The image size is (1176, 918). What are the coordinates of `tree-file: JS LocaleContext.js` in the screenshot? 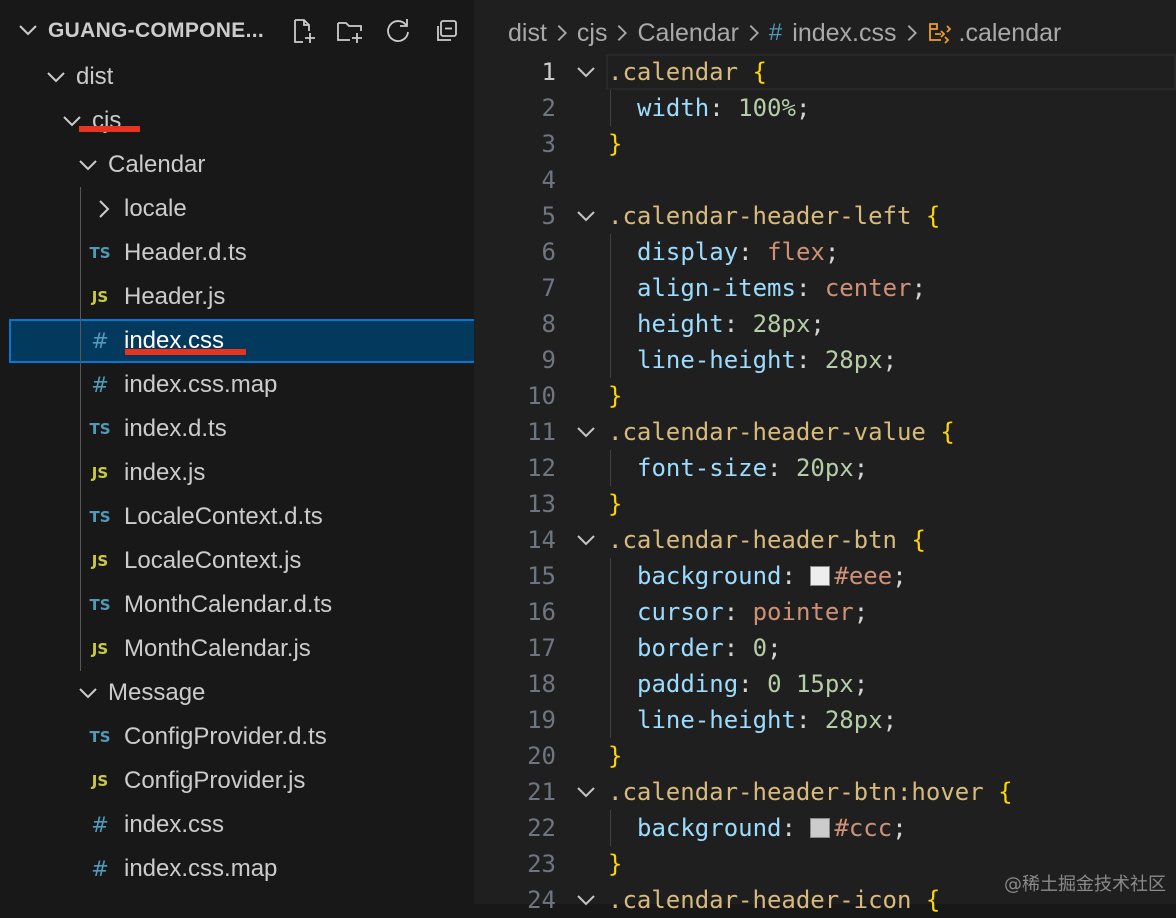 It's located at (237, 561).